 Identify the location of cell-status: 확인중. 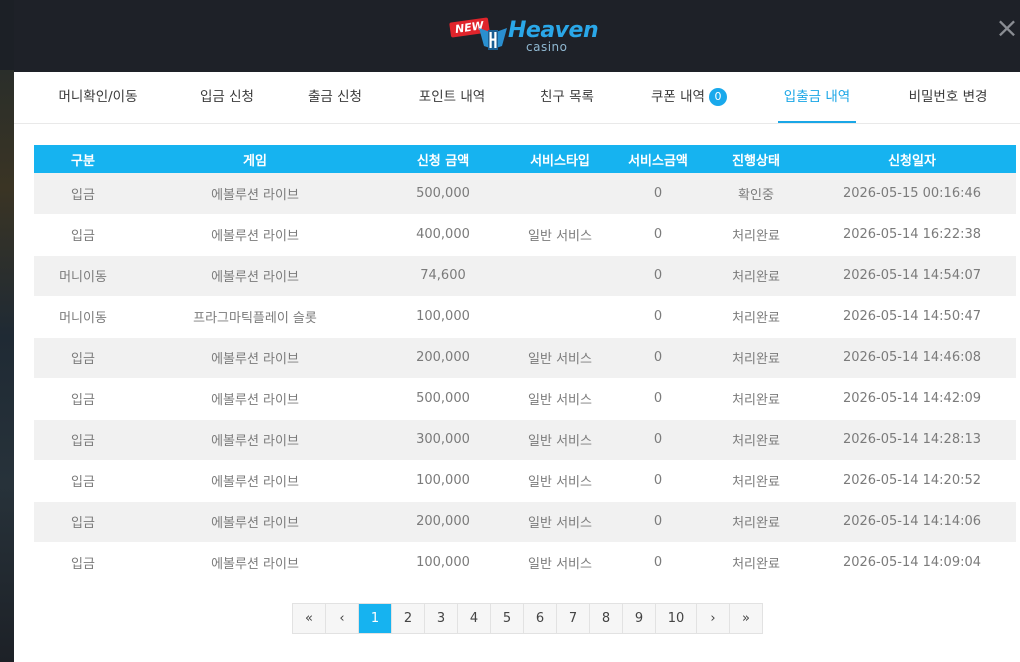
(756, 195).